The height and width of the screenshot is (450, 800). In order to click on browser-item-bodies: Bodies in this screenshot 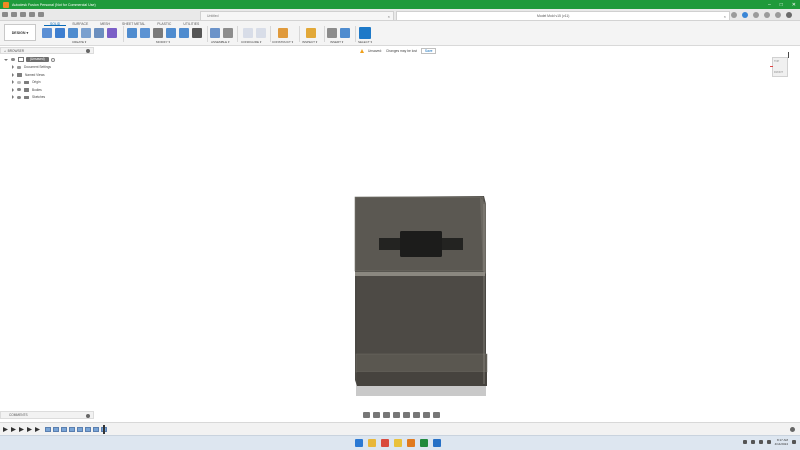, I will do `click(47, 90)`.